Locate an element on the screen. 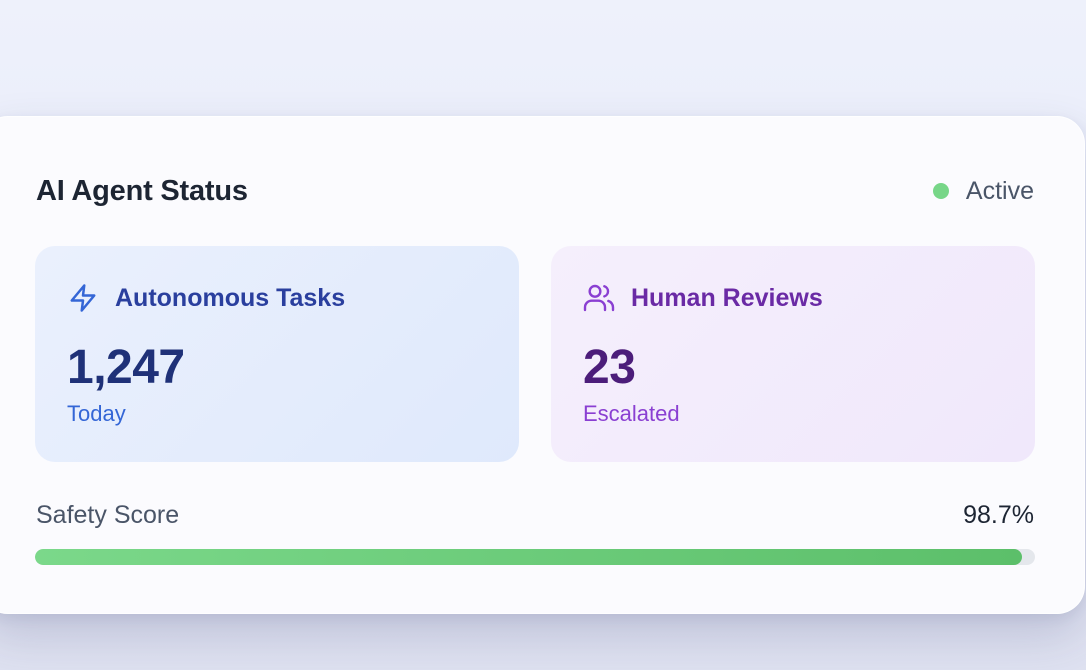 The width and height of the screenshot is (1086, 670). tile-value: 1,247 is located at coordinates (126, 367).